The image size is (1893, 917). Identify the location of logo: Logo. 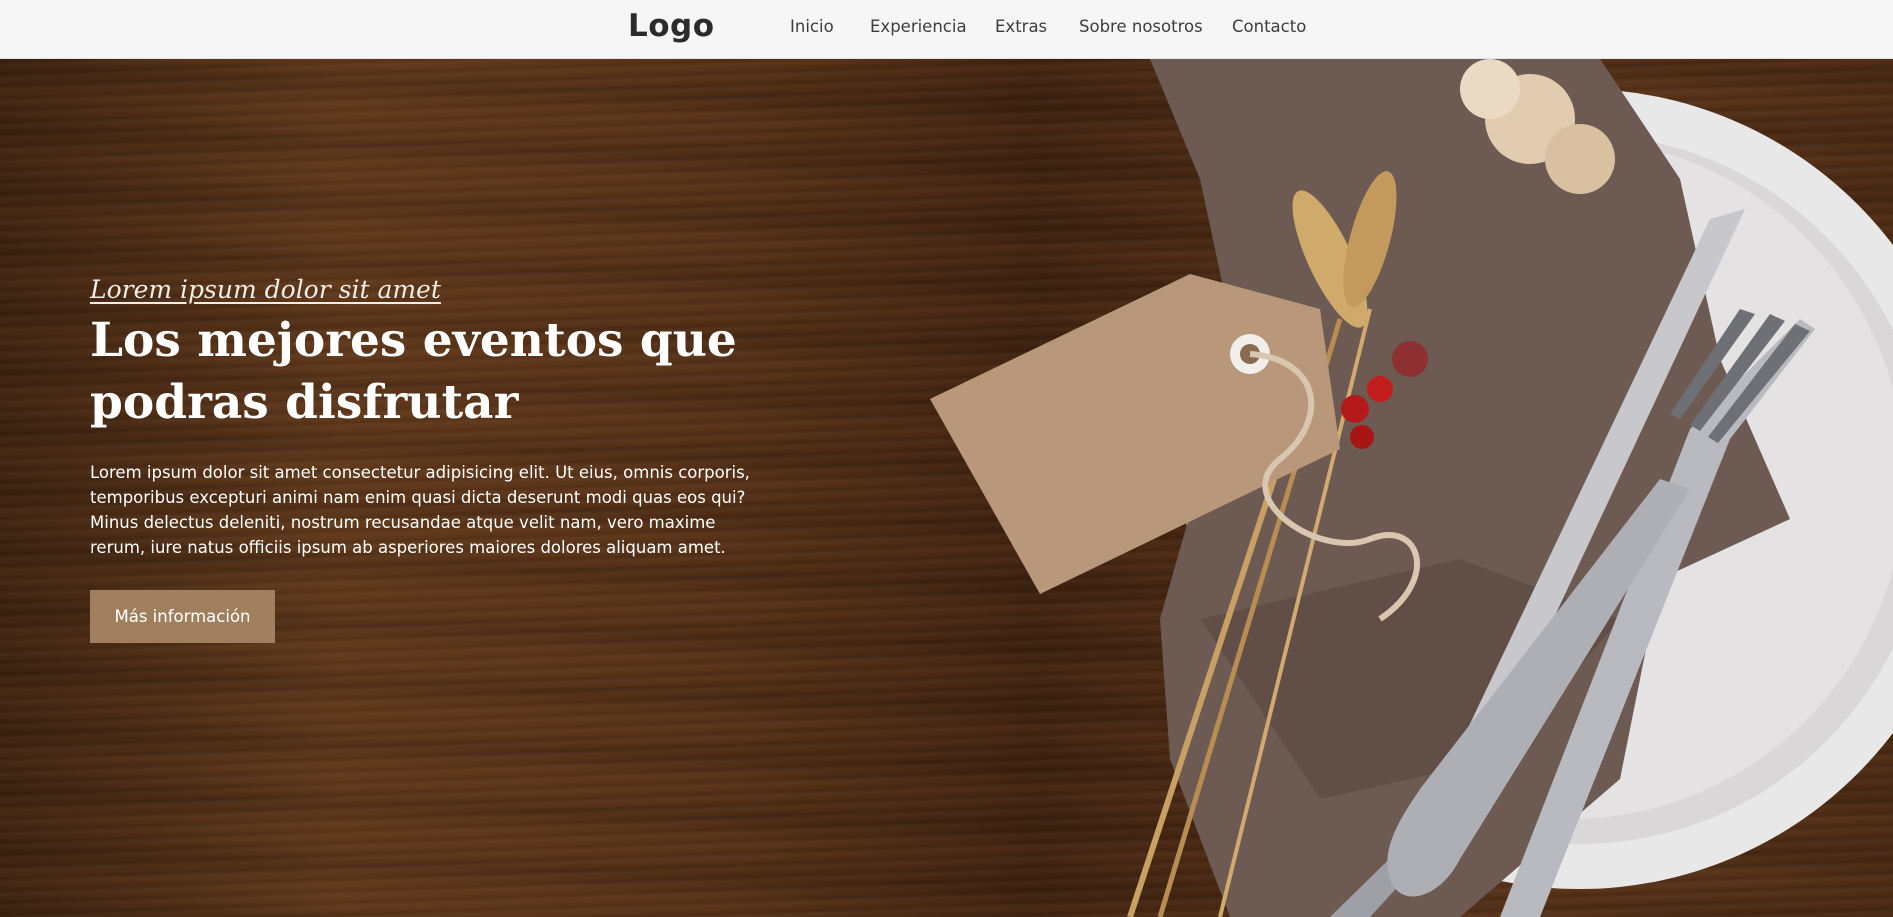
(671, 26).